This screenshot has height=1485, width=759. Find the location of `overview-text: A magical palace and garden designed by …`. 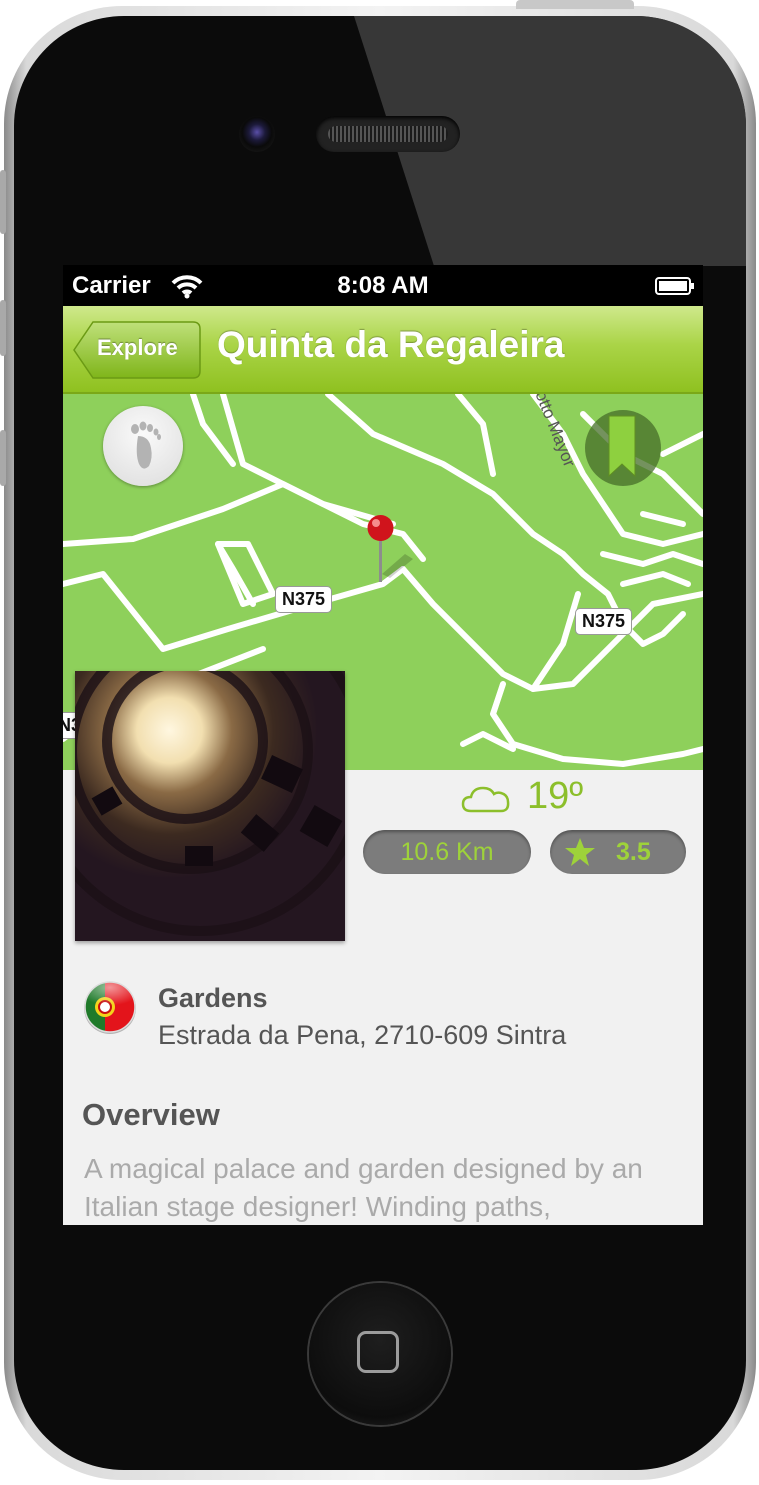

overview-text: A magical palace and garden designed by … is located at coordinates (363, 1187).